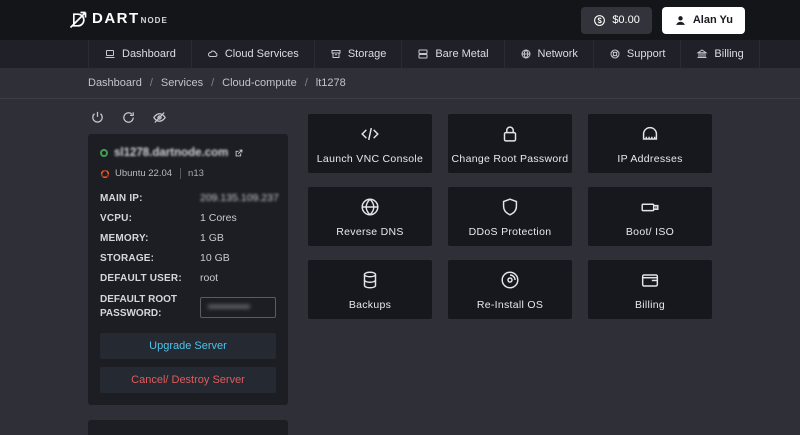 Image resolution: width=800 pixels, height=435 pixels. Describe the element at coordinates (423, 54) in the screenshot. I see `server-icon` at that location.